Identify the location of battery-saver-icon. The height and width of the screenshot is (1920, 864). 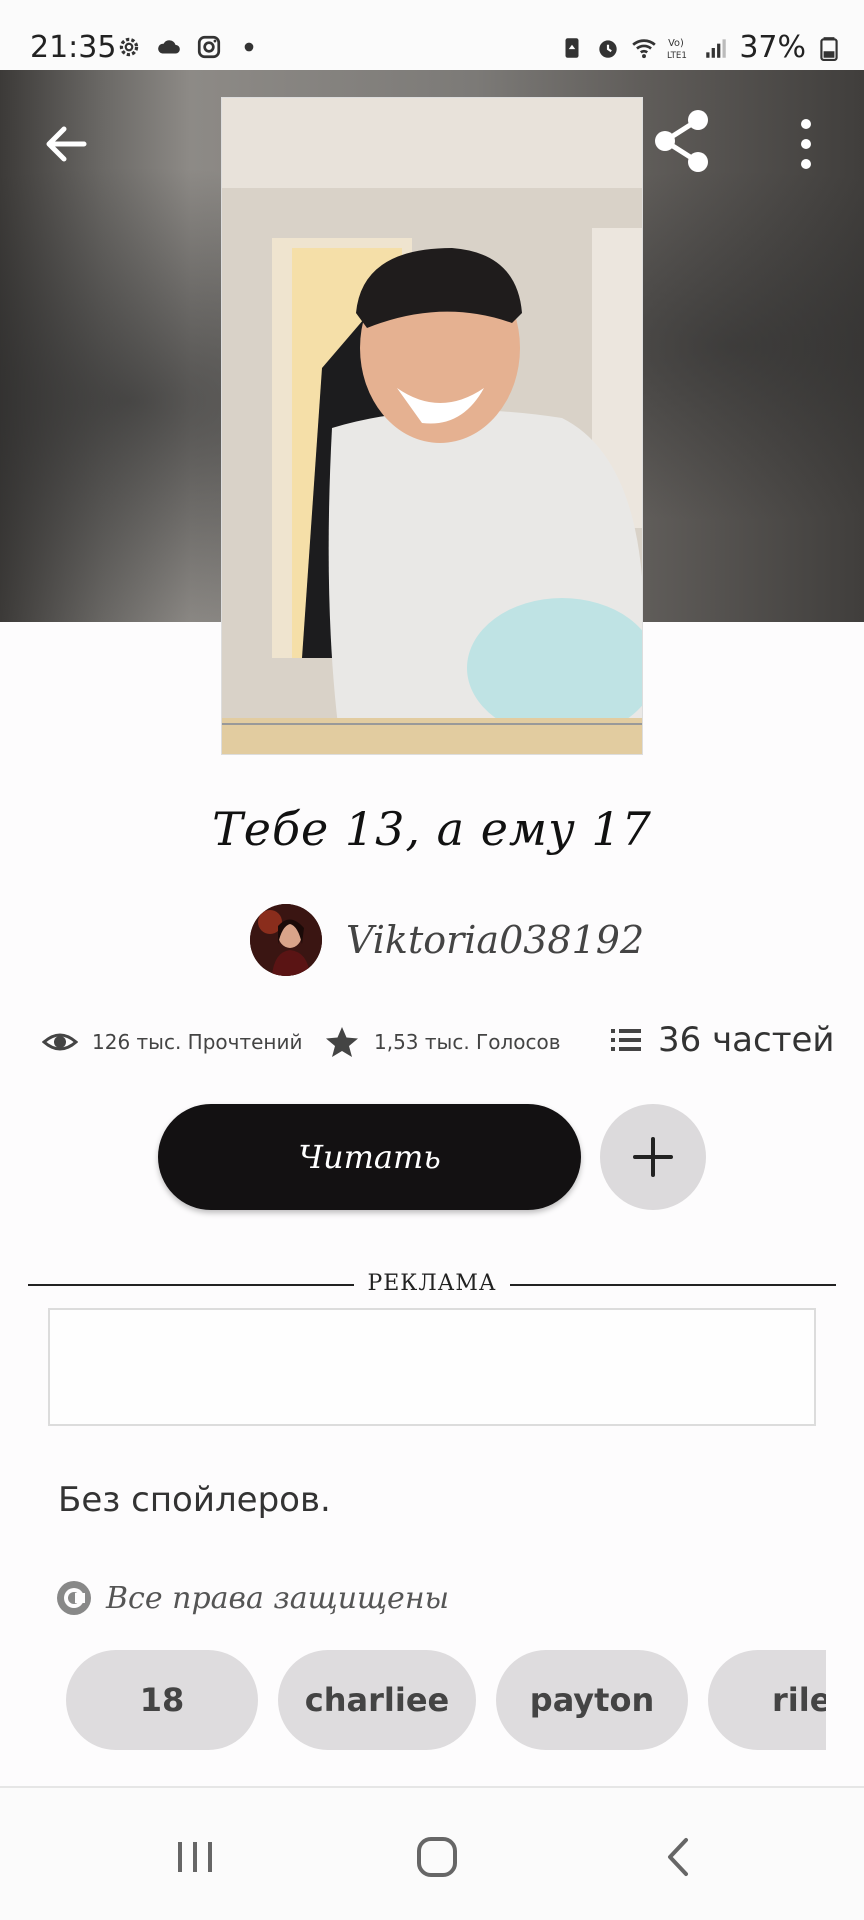
(572, 47).